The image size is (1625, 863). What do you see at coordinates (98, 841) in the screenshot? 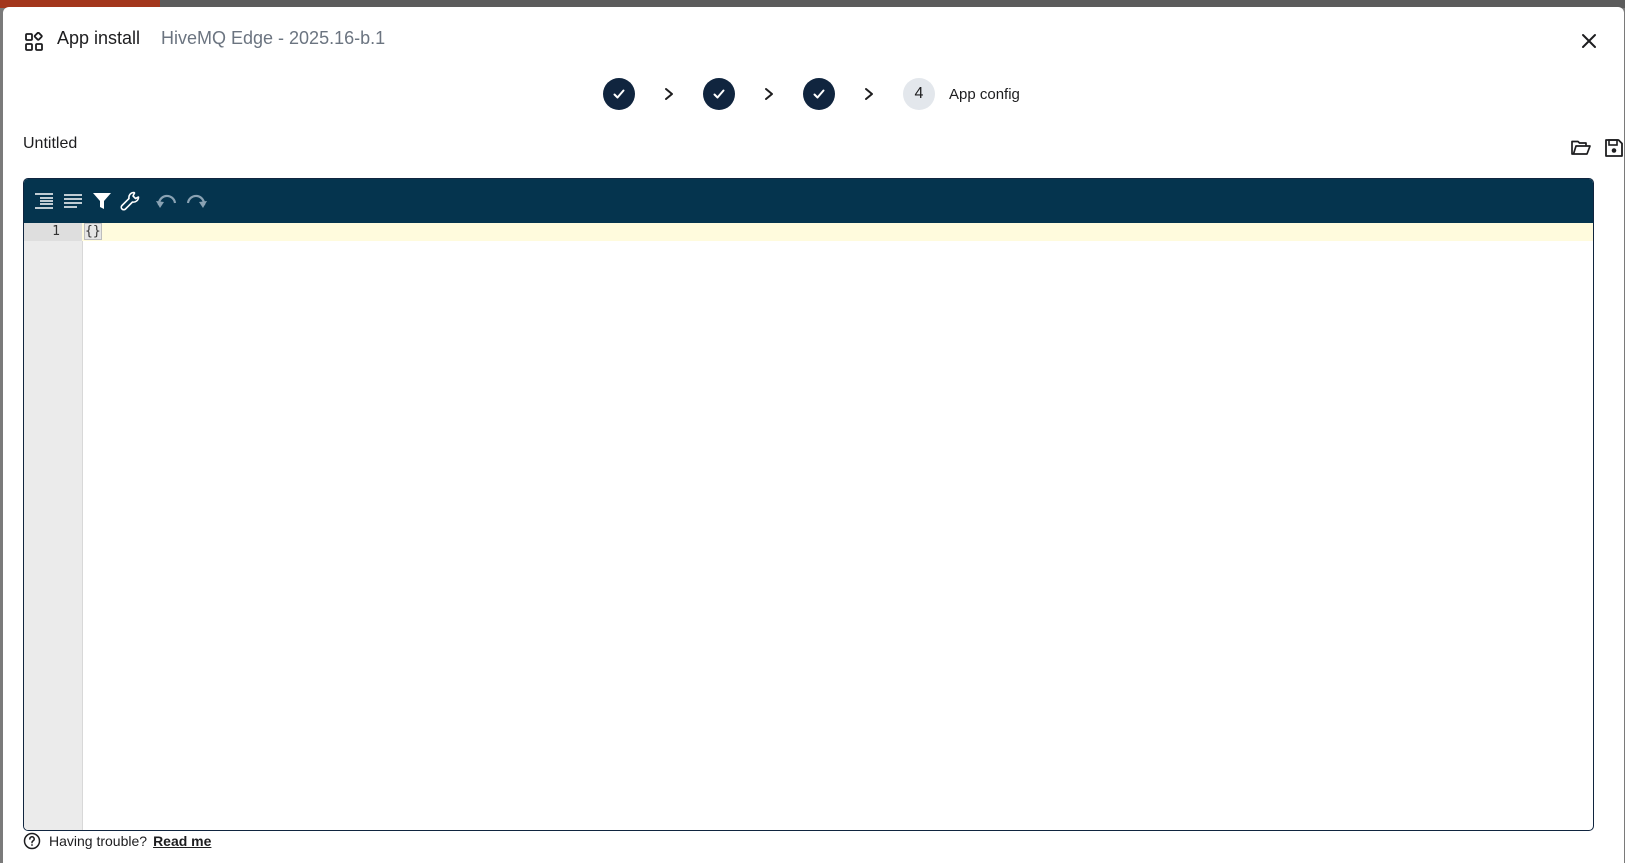
I see `help-question: Having trouble?` at bounding box center [98, 841].